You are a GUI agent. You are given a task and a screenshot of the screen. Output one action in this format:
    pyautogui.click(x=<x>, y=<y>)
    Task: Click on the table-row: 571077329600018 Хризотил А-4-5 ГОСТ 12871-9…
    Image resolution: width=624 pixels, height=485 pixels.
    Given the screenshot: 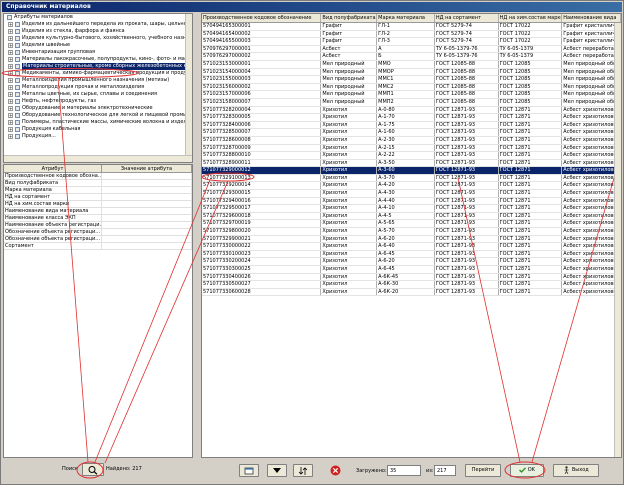 What is the action you would take?
    pyautogui.click(x=411, y=216)
    